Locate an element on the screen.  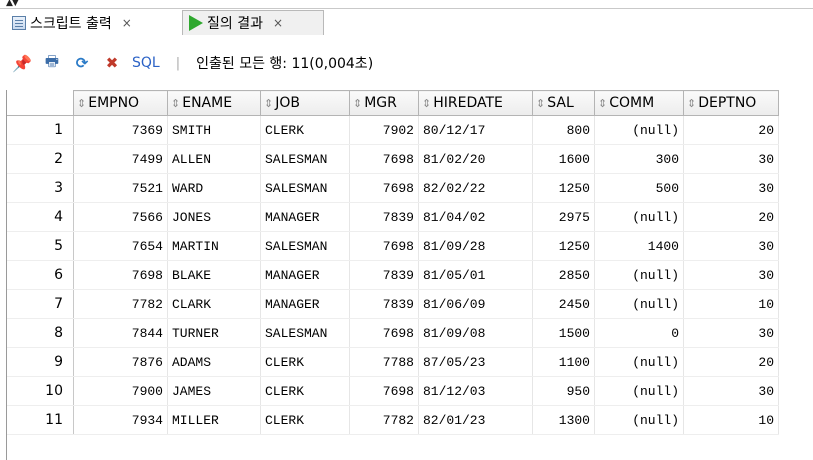
row-number: 5 is located at coordinates (40, 246).